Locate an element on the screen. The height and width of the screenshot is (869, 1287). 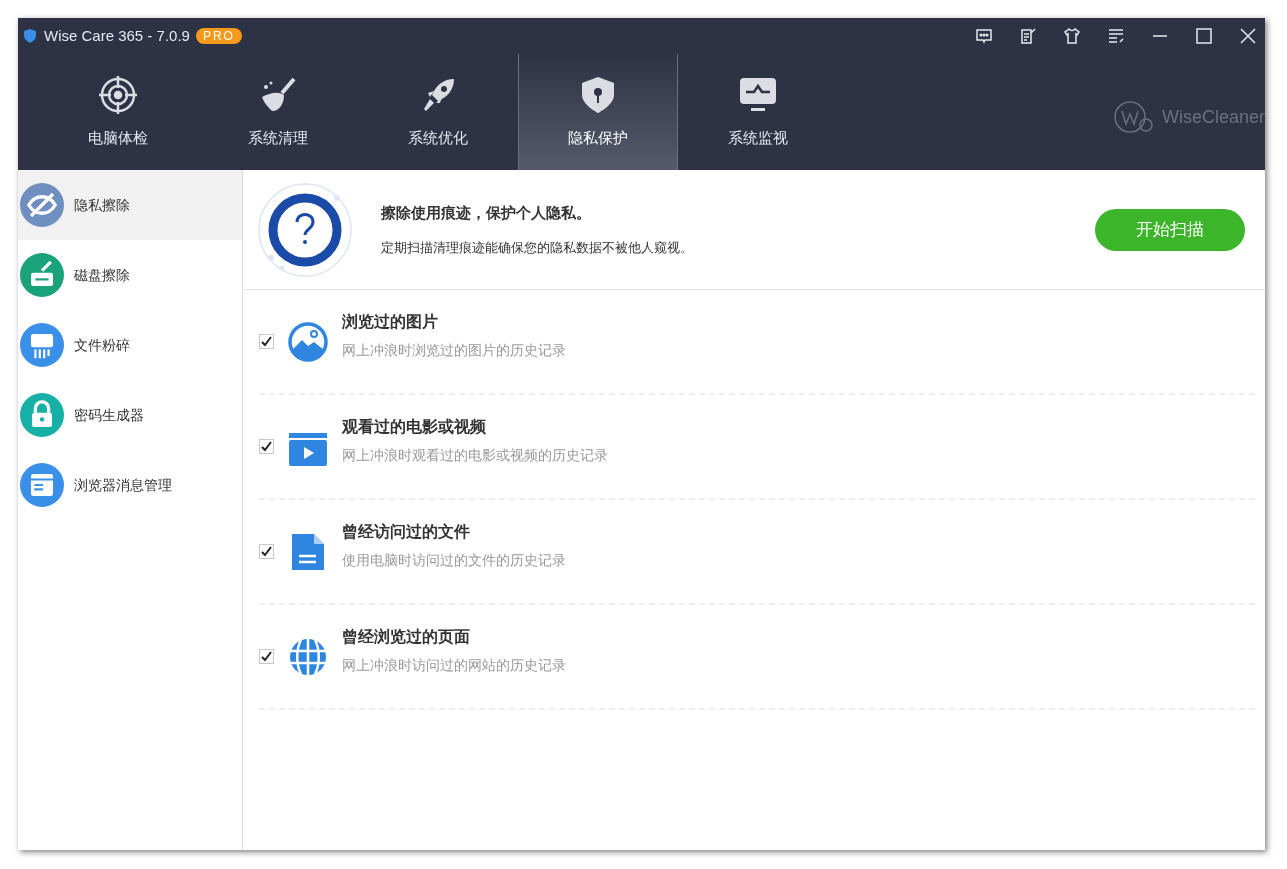
shirt-icon is located at coordinates (1072, 36).